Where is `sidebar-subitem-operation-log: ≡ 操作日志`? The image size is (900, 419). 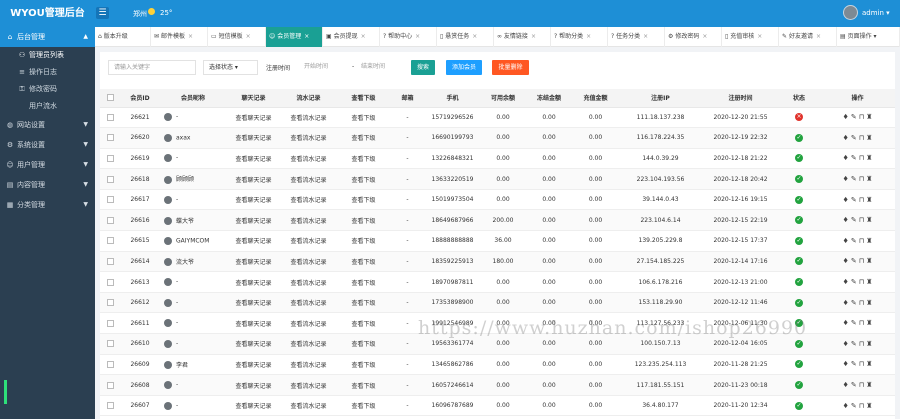 sidebar-subitem-operation-log: ≡ 操作日志 is located at coordinates (47, 72).